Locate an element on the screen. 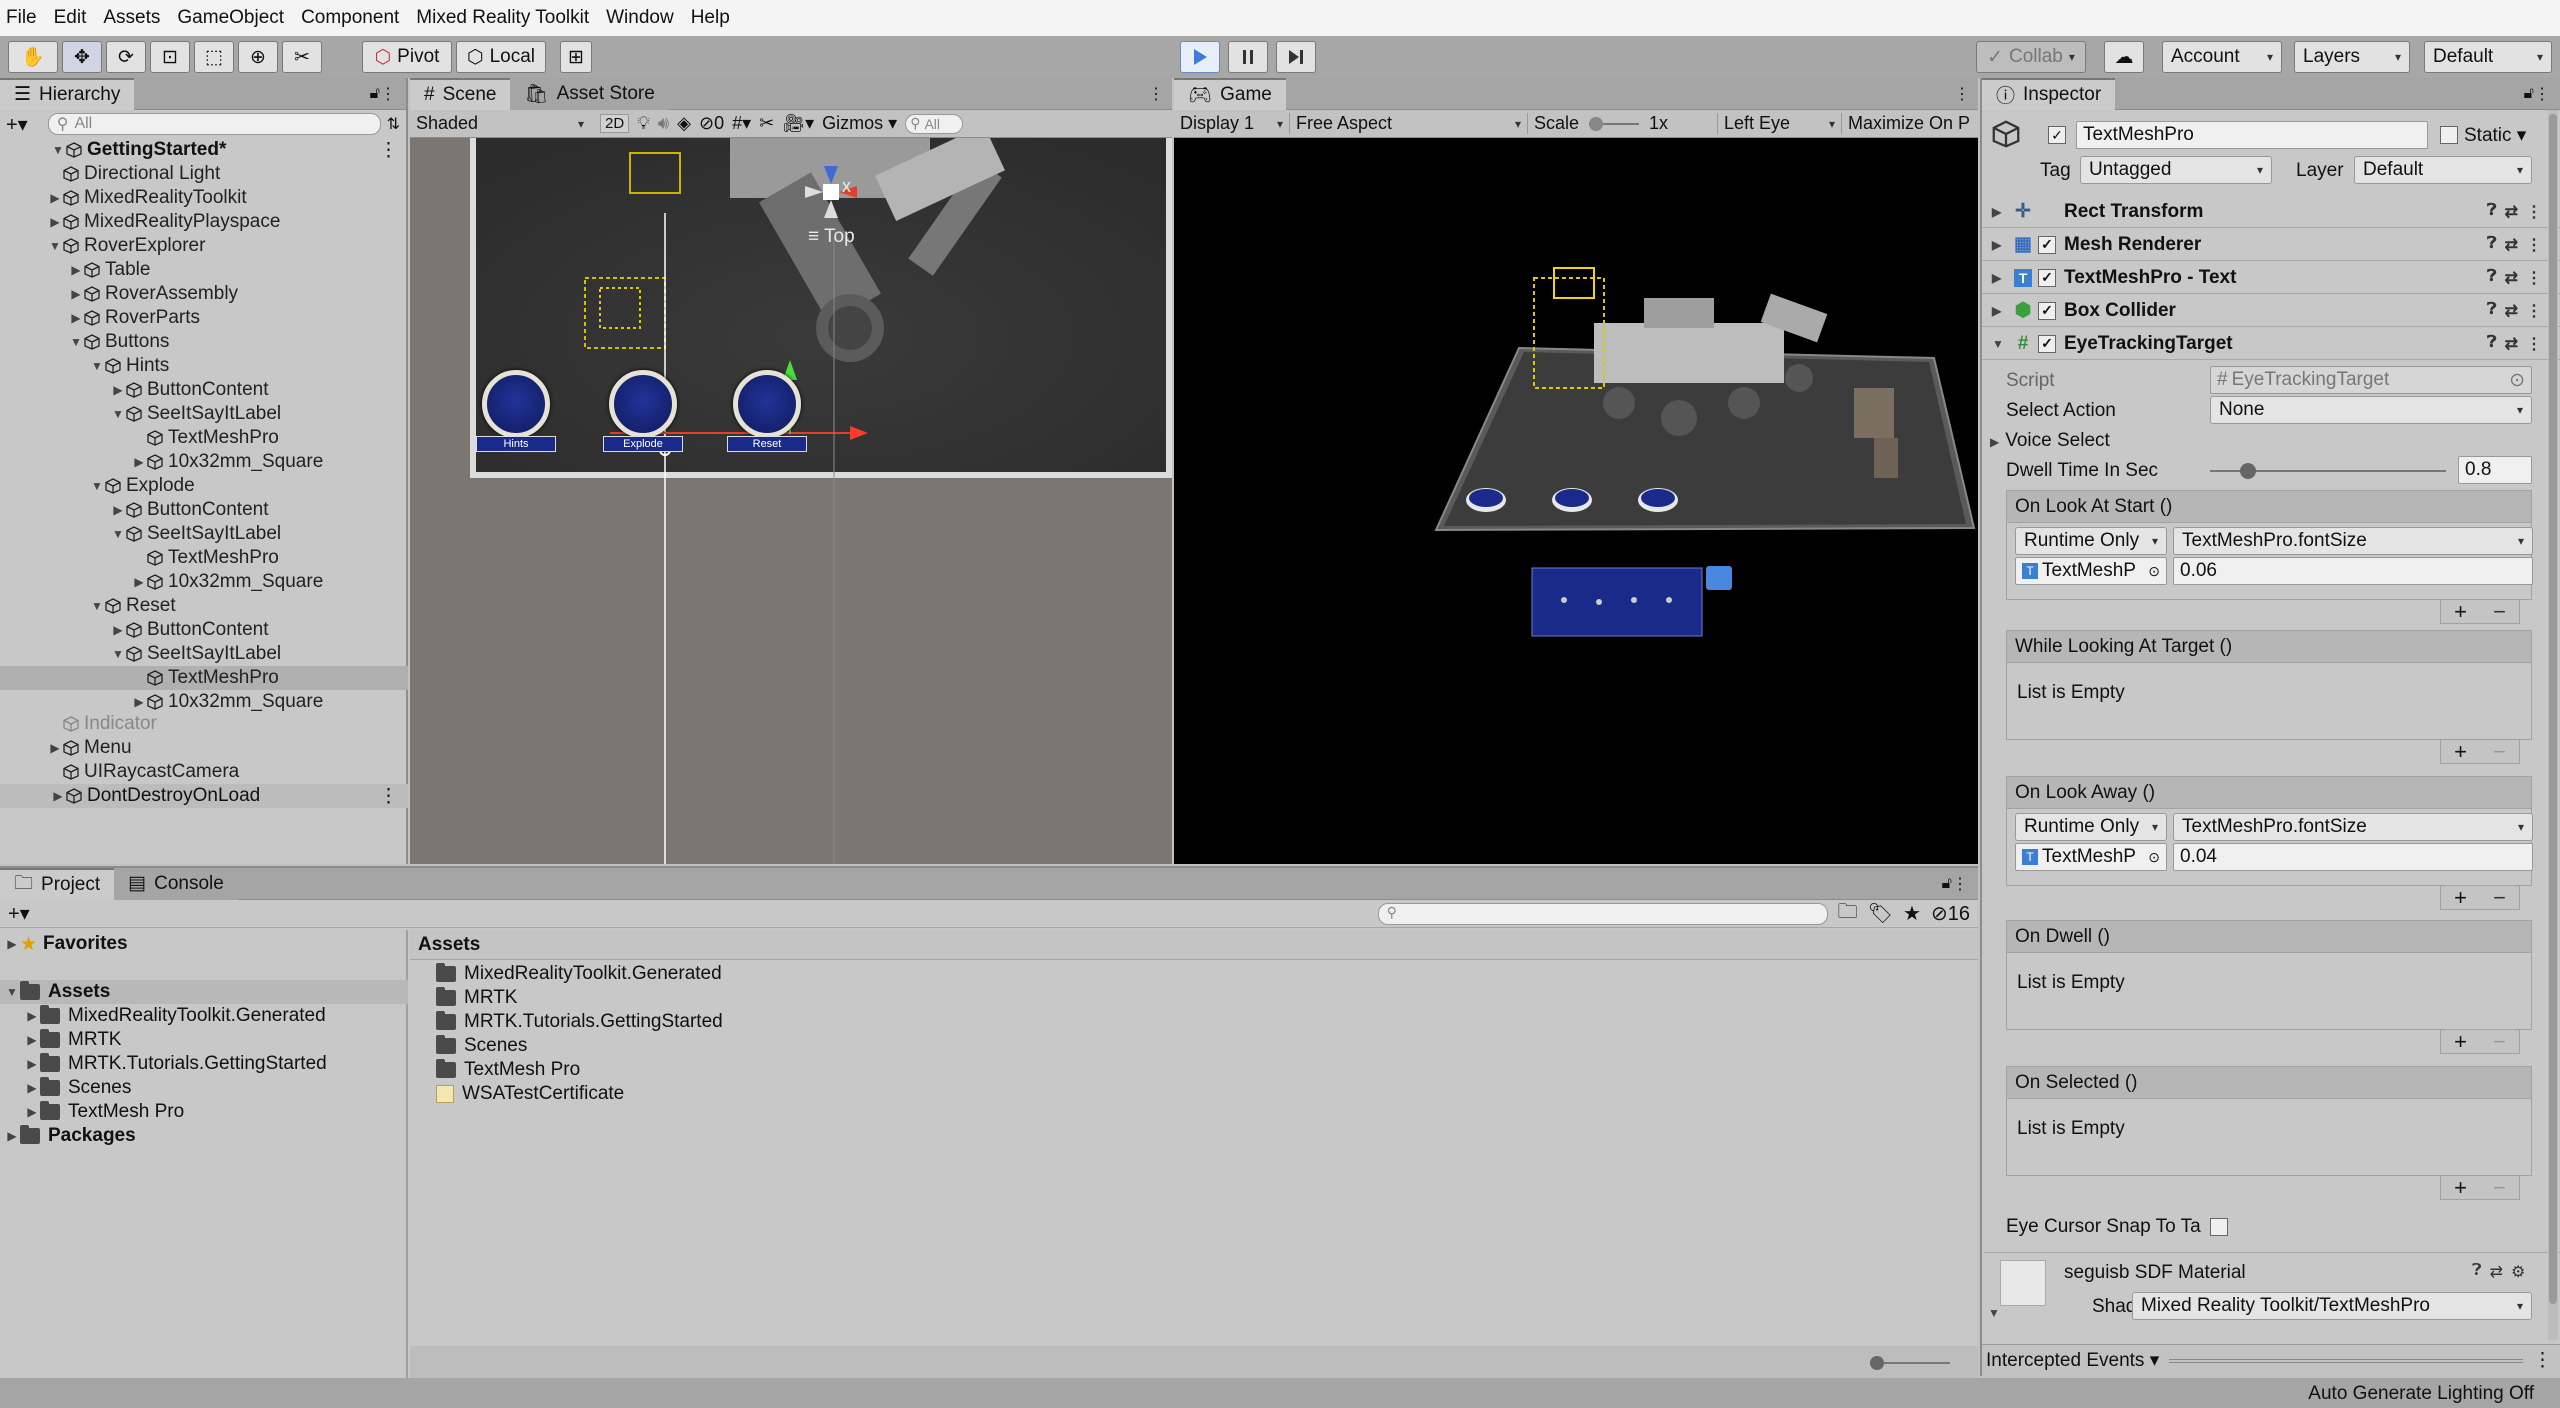 Image resolution: width=2560 pixels, height=1408 pixels. tools-icon: ✂ is located at coordinates (766, 123).